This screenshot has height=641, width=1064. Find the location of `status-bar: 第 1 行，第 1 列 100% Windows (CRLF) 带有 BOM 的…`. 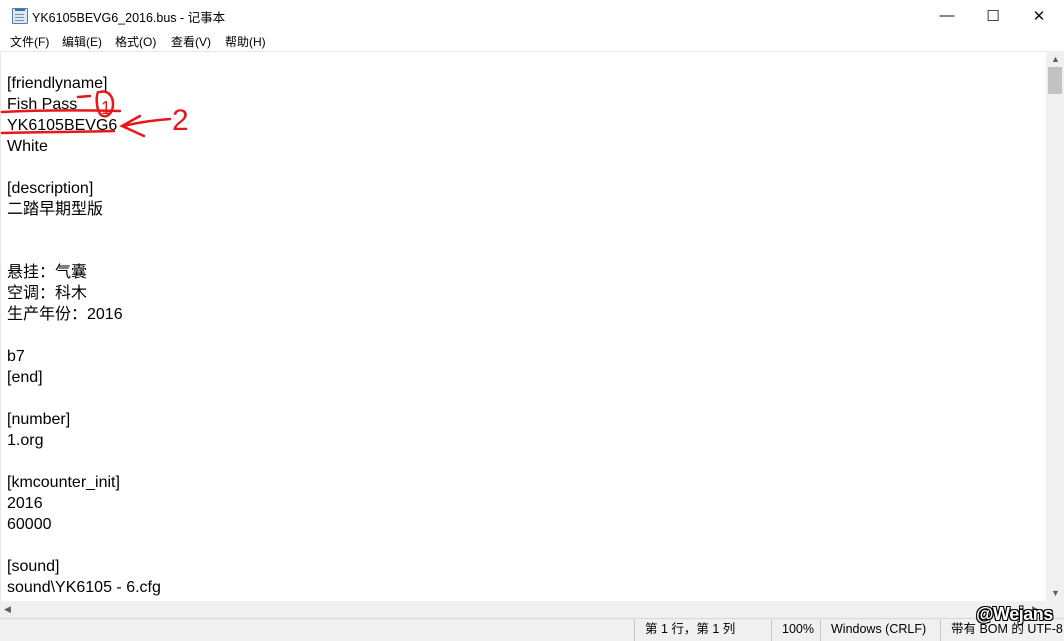

status-bar: 第 1 行，第 1 列 100% Windows (CRLF) 带有 BOM 的… is located at coordinates (532, 629).